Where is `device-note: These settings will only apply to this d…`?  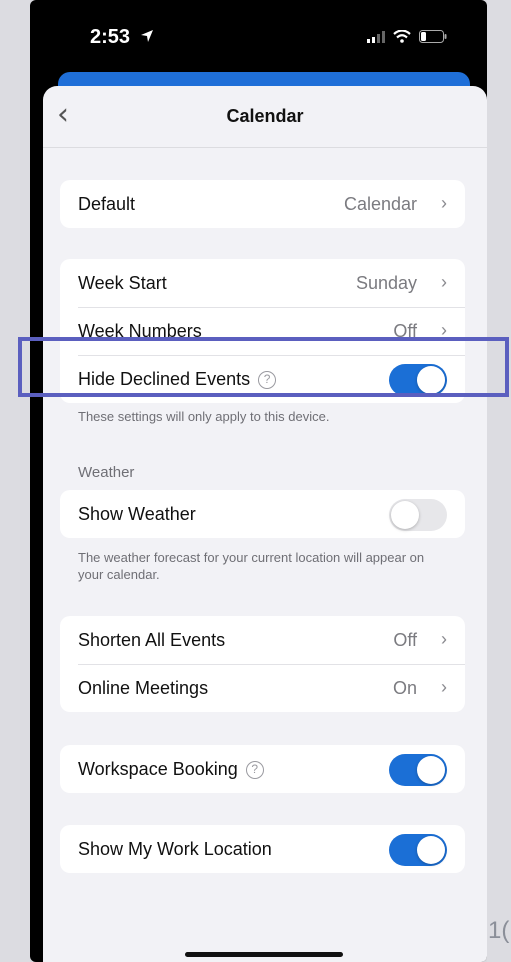 device-note: These settings will only apply to this d… is located at coordinates (204, 416).